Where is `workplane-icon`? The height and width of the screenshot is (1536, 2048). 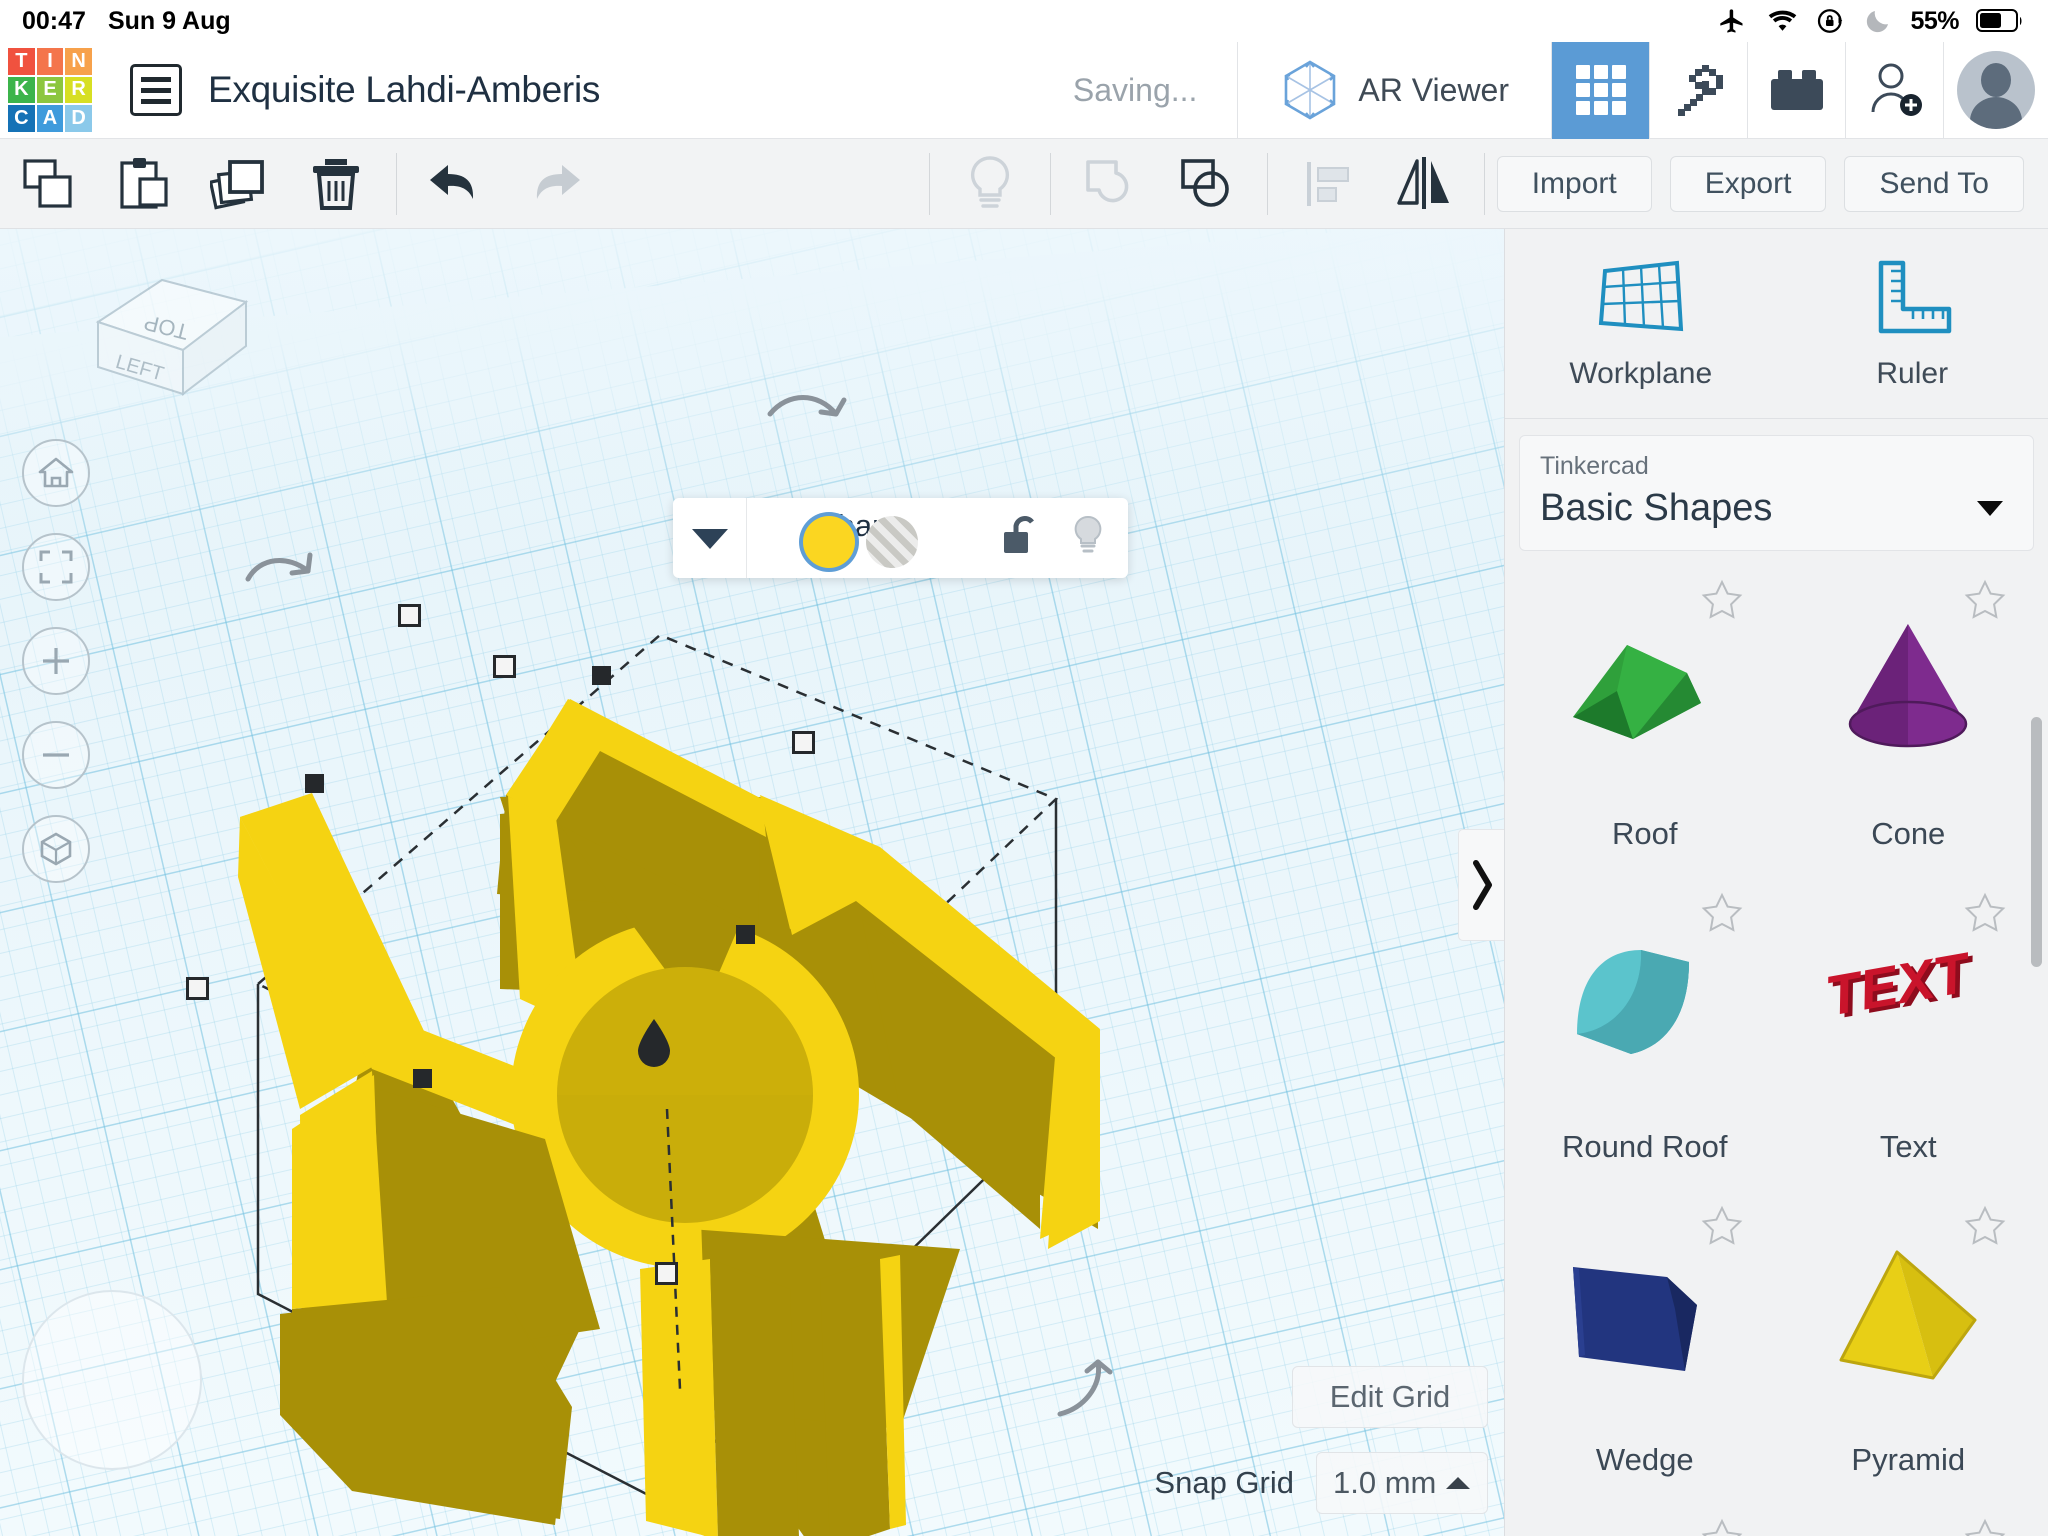 workplane-icon is located at coordinates (1640, 295).